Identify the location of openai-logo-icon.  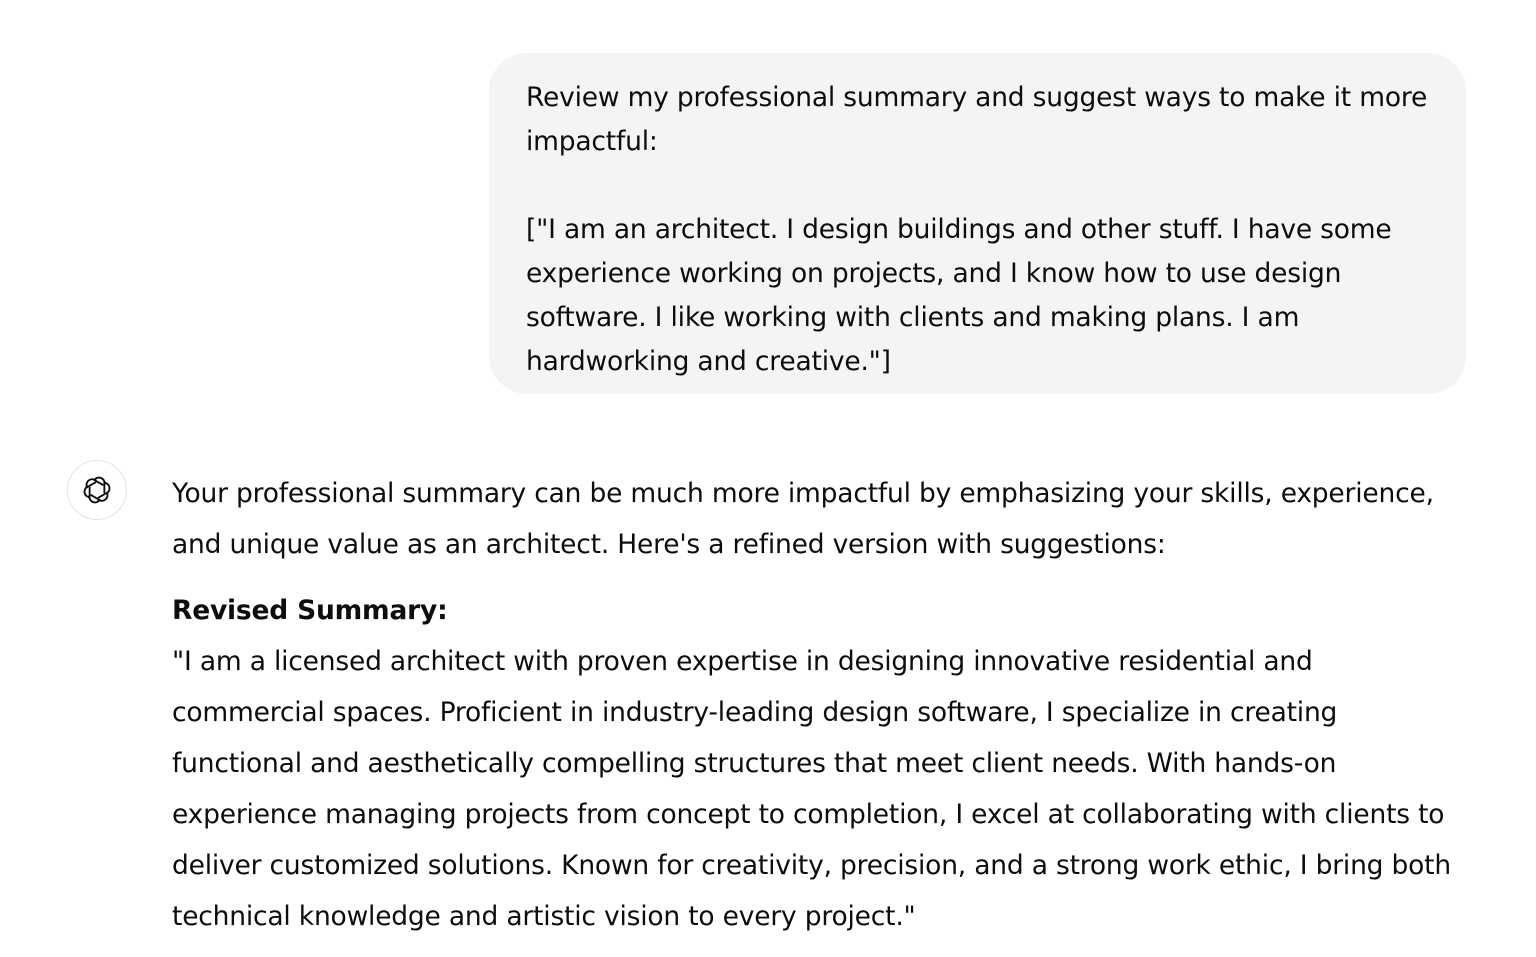
(97, 490).